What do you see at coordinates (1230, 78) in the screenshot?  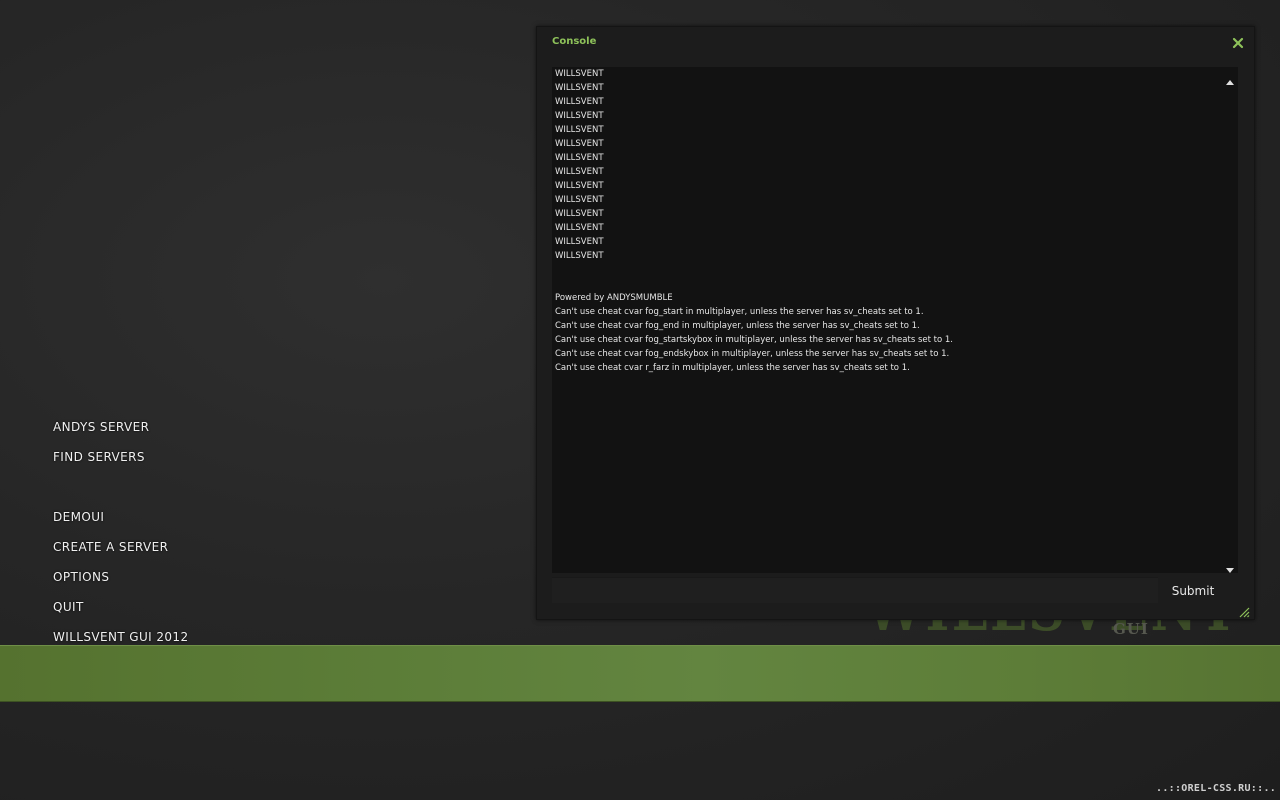 I see `scroll-up-icon` at bounding box center [1230, 78].